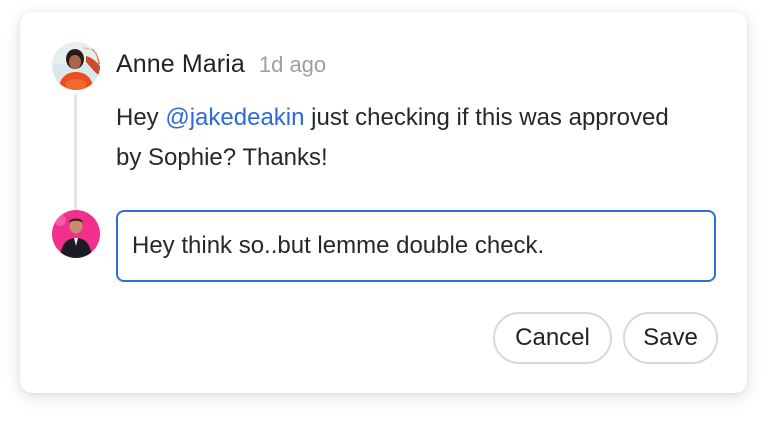 This screenshot has width=768, height=424. Describe the element at coordinates (338, 245) in the screenshot. I see `reply-input-value: Hey think so..but lemme double check.` at that location.